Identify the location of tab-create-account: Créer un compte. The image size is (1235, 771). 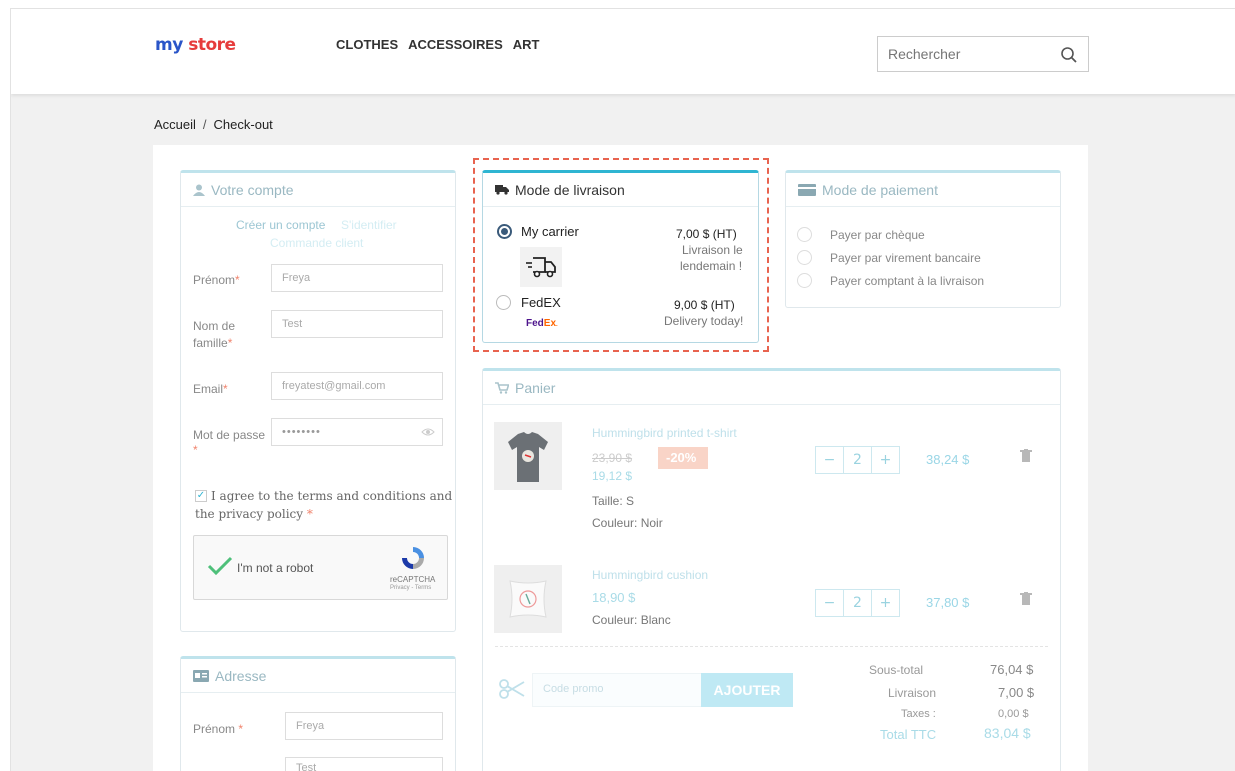
(280, 225).